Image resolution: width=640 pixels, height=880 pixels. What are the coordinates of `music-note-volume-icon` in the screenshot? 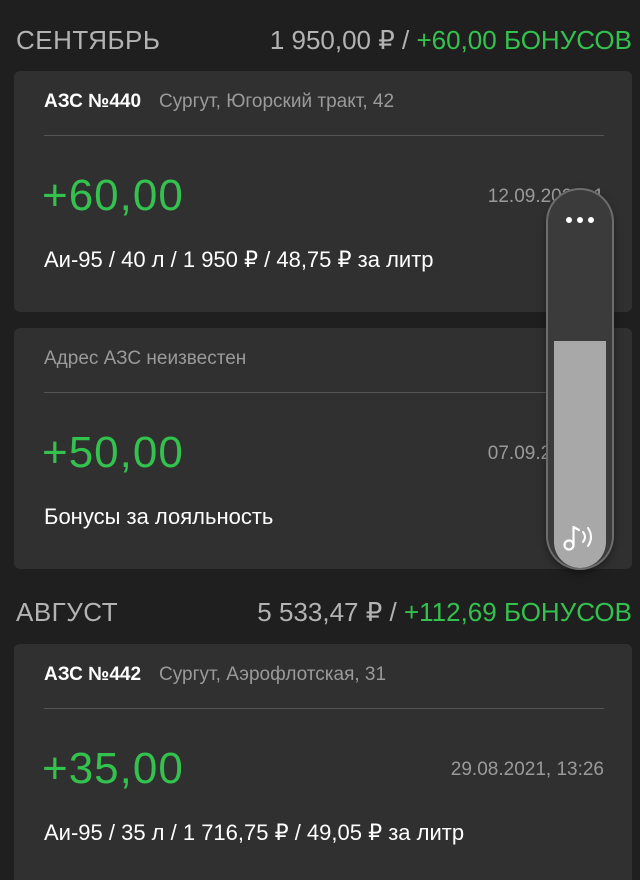 It's located at (580, 537).